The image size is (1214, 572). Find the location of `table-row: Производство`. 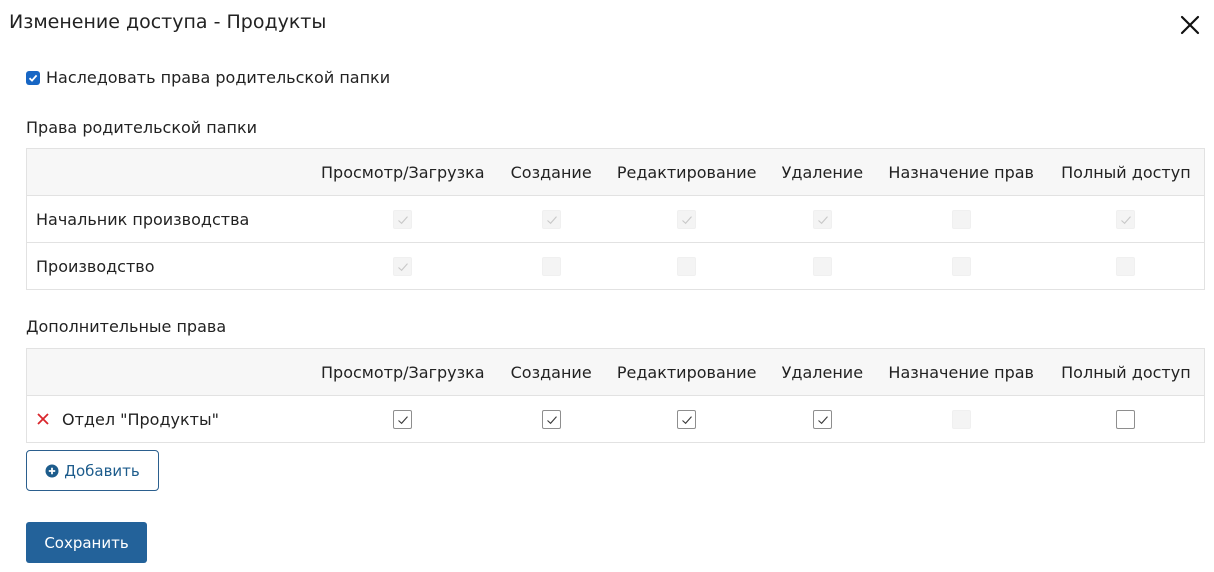

table-row: Производство is located at coordinates (615, 266).